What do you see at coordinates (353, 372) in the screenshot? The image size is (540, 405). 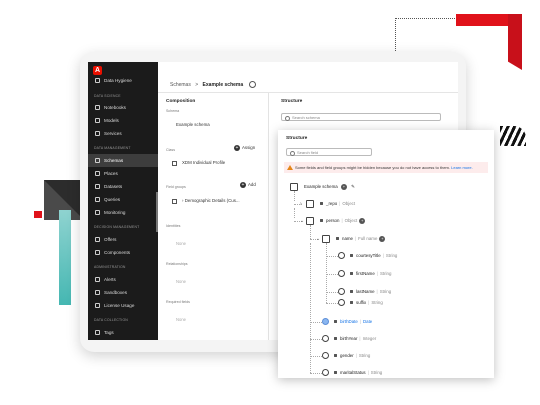 I see `field-name: maritalStatus` at bounding box center [353, 372].